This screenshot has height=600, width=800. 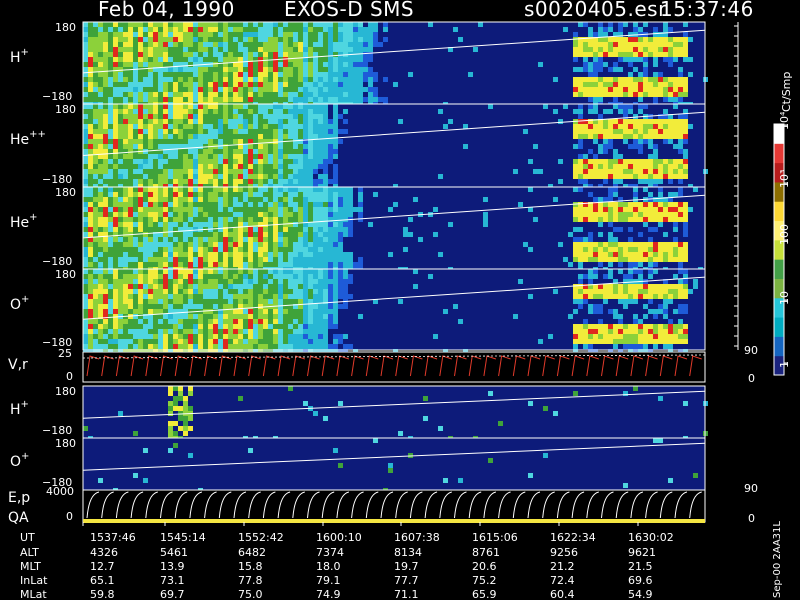 I want to click on small-panel-ymin-hplus2: −180, so click(x=57, y=430).